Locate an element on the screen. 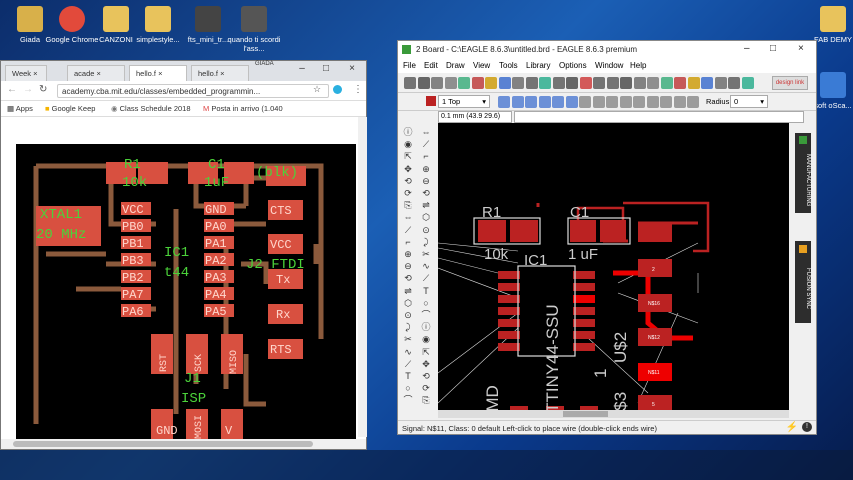  menu-view: View is located at coordinates (481, 65).